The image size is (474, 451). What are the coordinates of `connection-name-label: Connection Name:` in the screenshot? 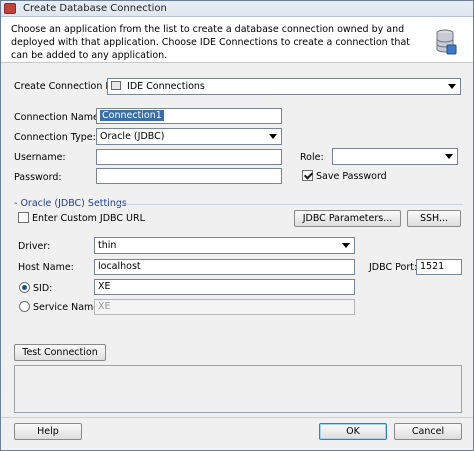 It's located at (58, 117).